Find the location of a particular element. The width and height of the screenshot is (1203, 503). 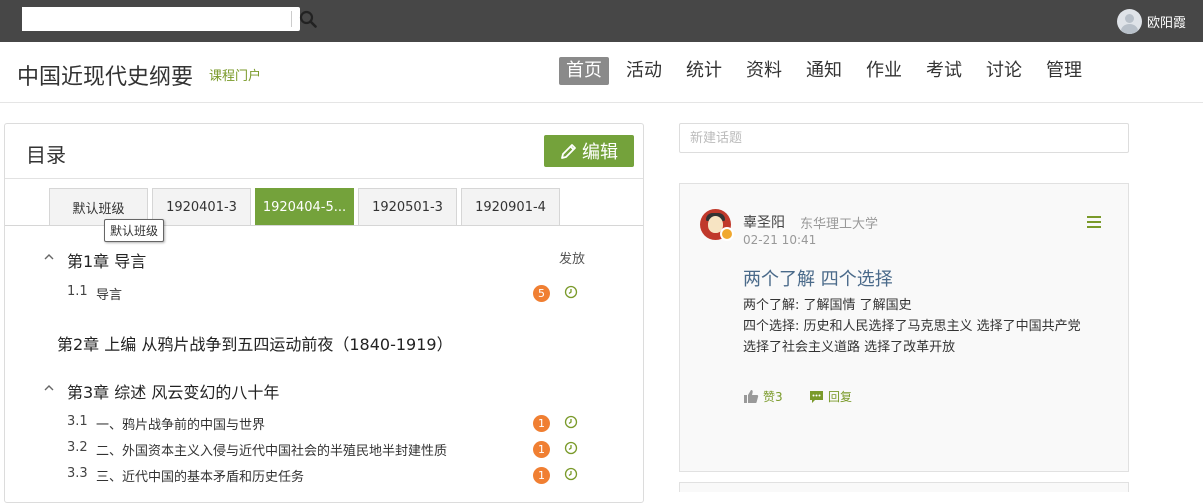

reply-button: 回复 is located at coordinates (830, 396).